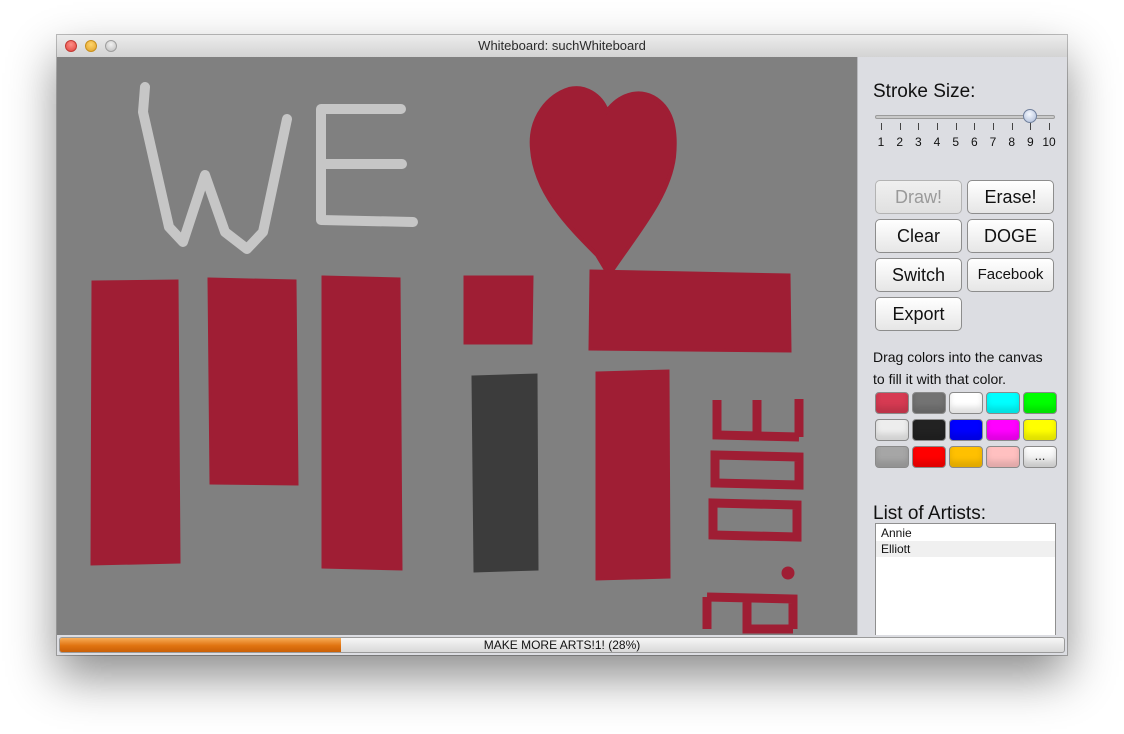 This screenshot has width=1124, height=734. What do you see at coordinates (918, 197) in the screenshot?
I see `draw-button: Draw!` at bounding box center [918, 197].